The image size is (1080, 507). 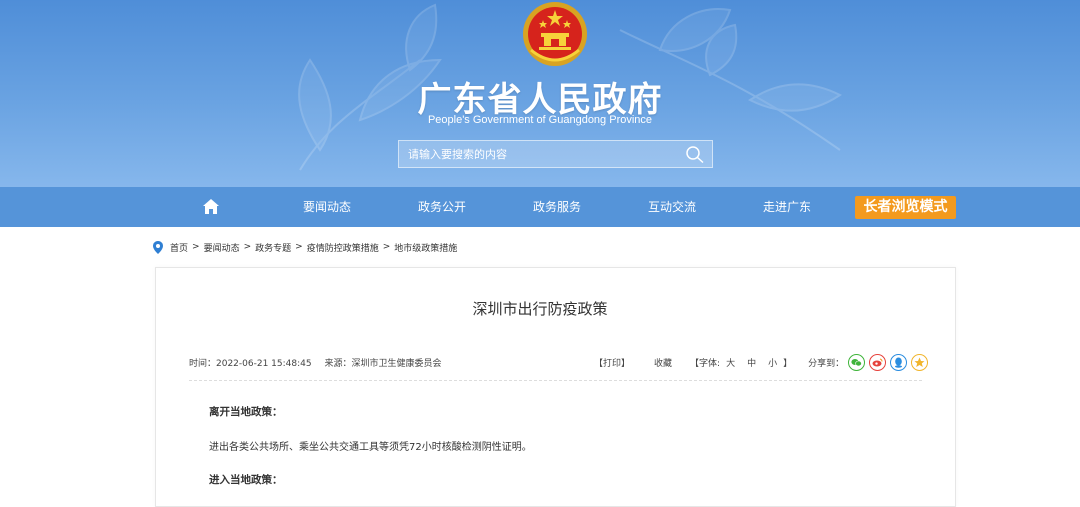 What do you see at coordinates (222, 247) in the screenshot?
I see `breadcrumb-news: 要闻动态` at bounding box center [222, 247].